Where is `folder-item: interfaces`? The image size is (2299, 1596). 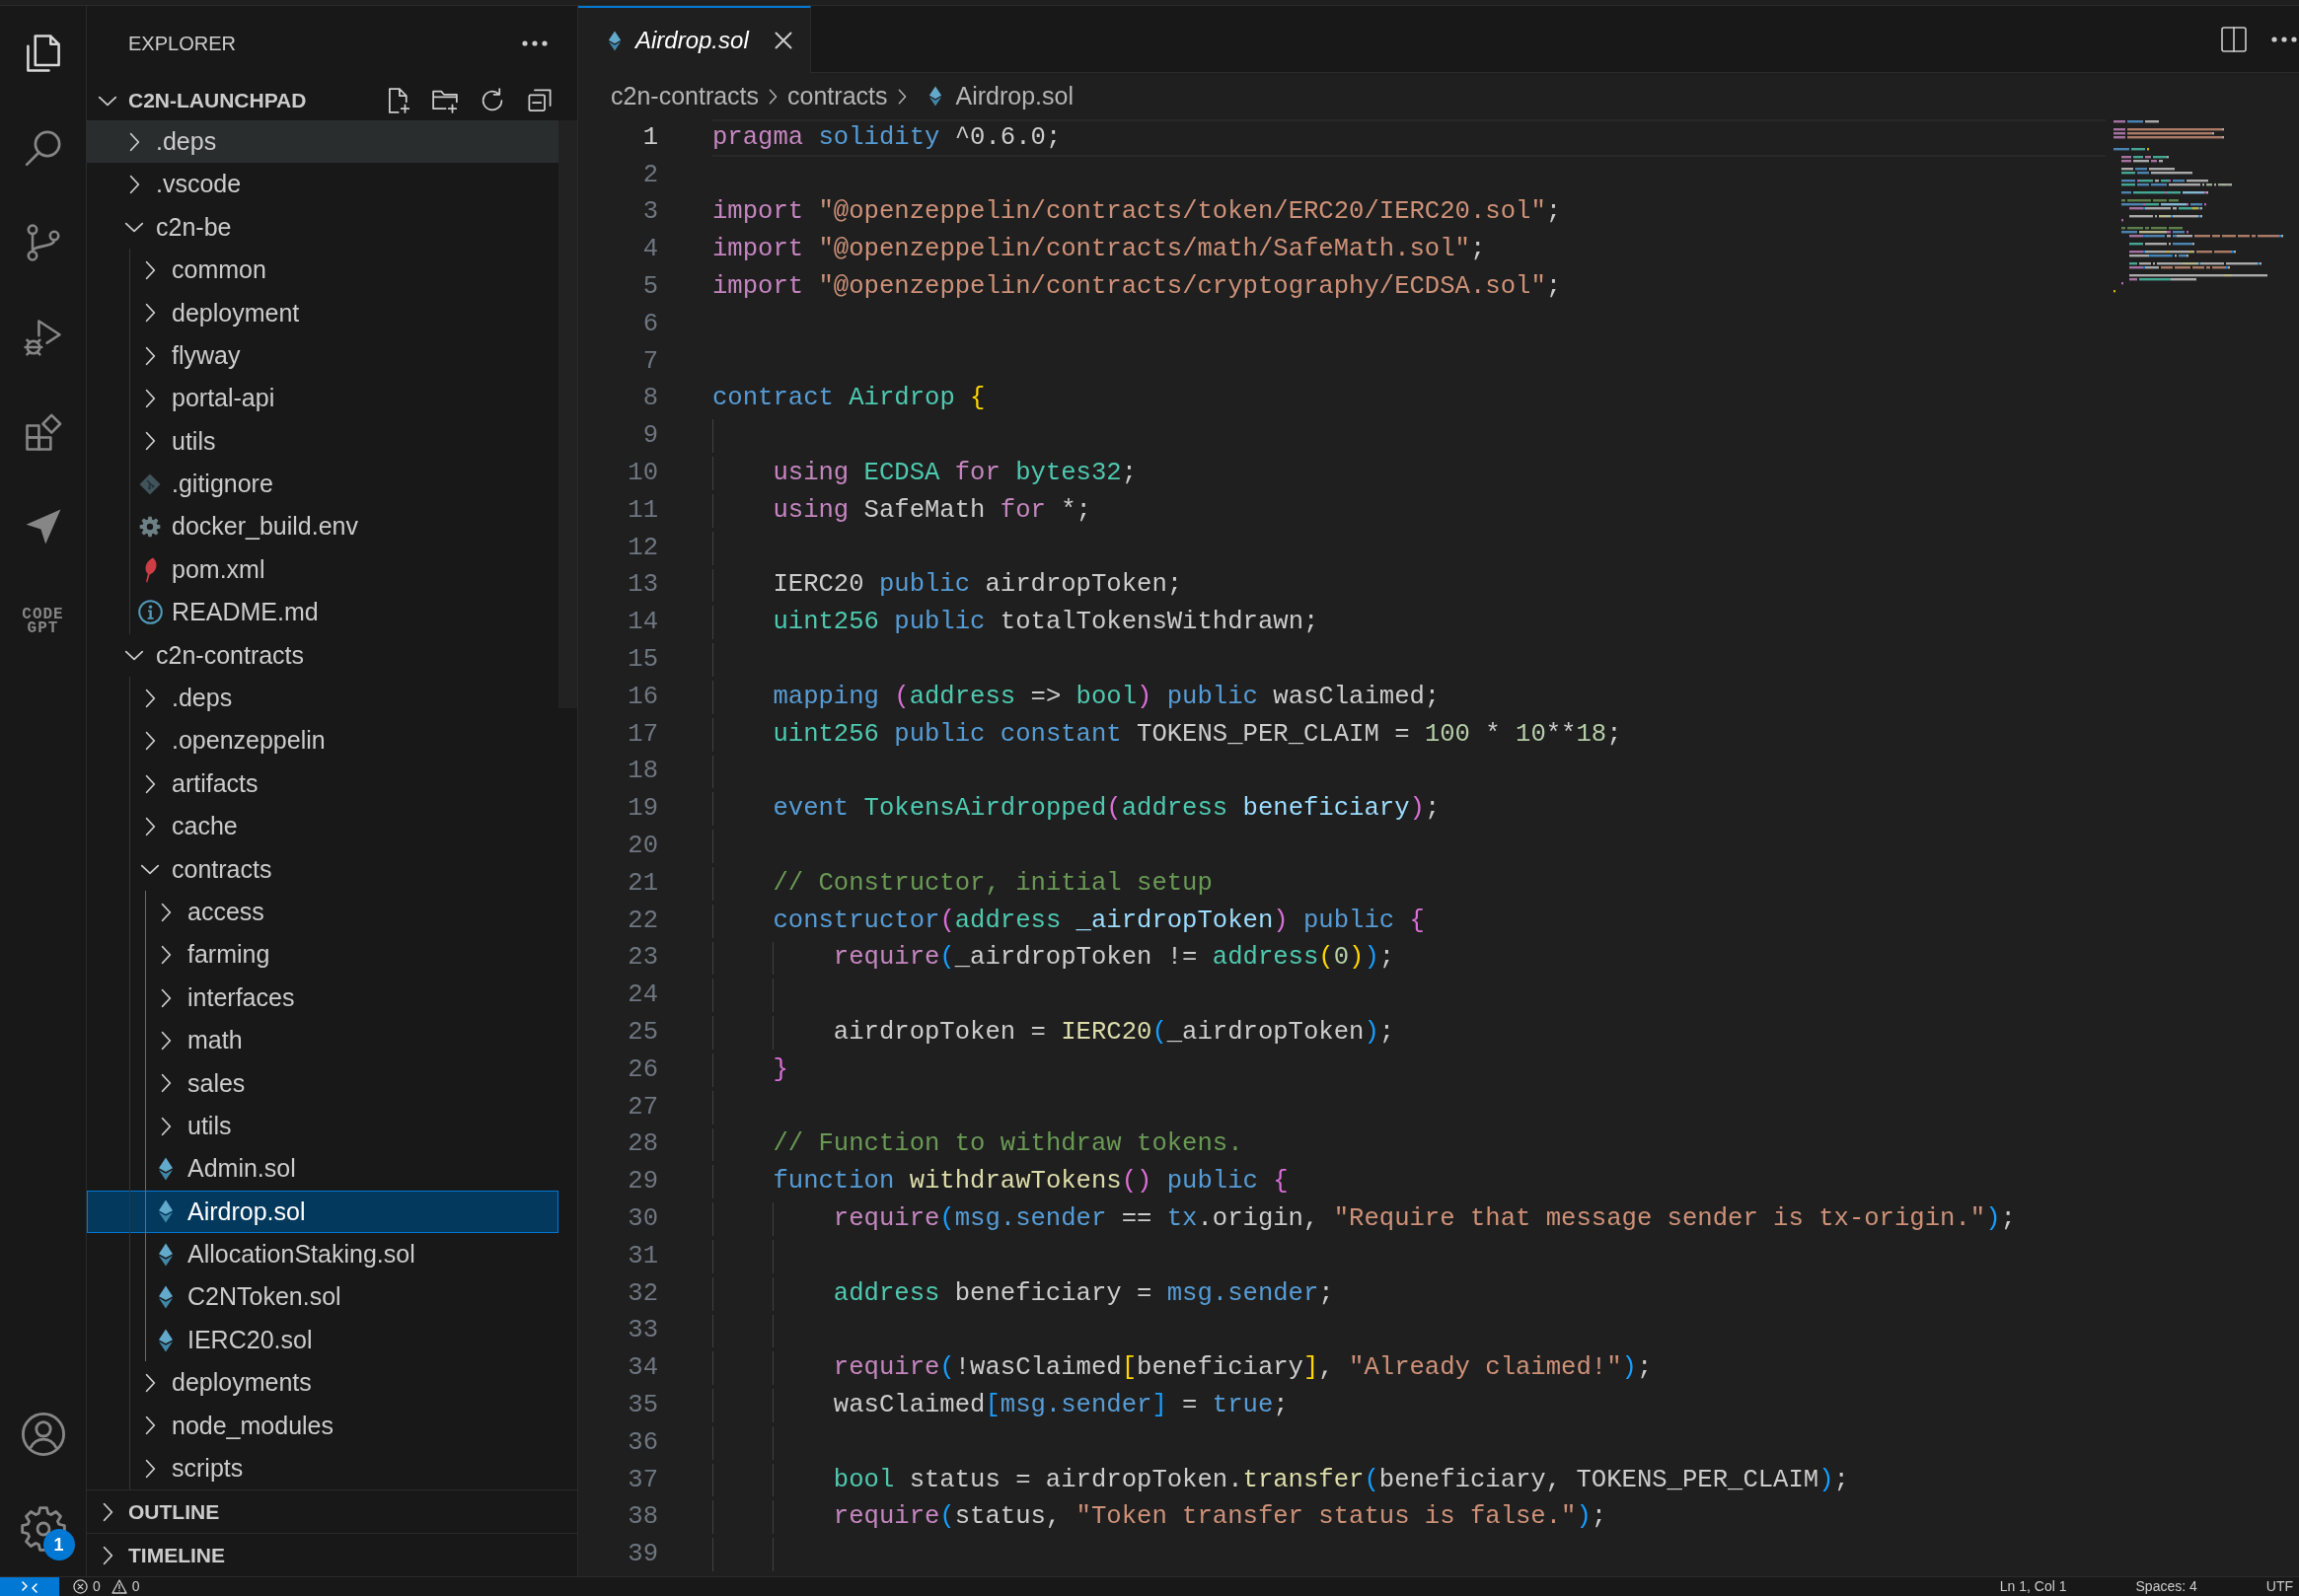 folder-item: interfaces is located at coordinates (323, 998).